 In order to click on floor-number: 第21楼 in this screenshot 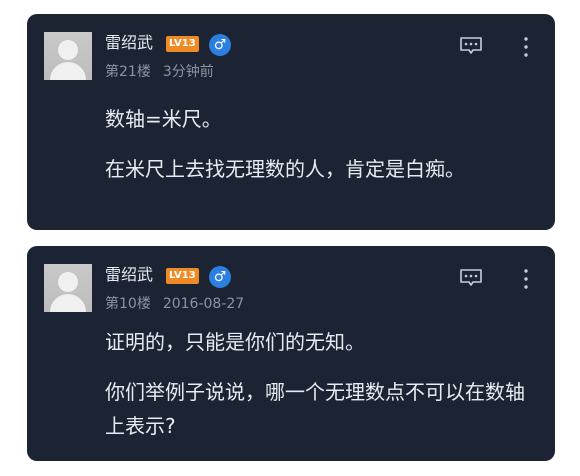, I will do `click(128, 72)`.